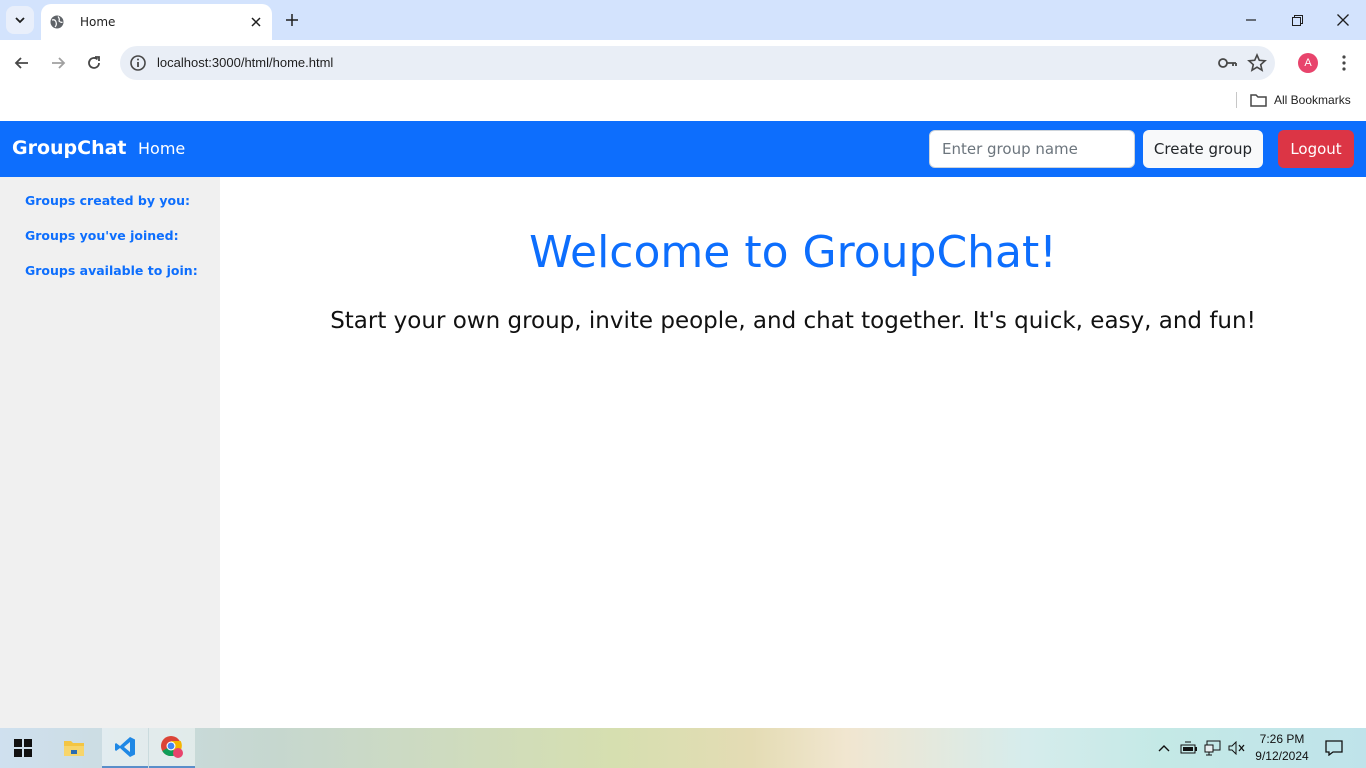  I want to click on restore-icon, so click(1297, 20).